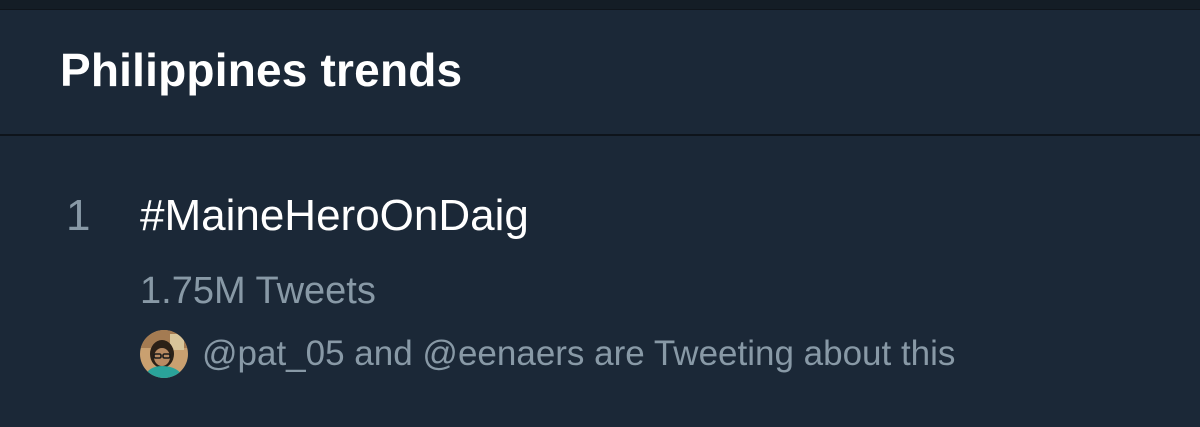 The image size is (1200, 427). Describe the element at coordinates (334, 216) in the screenshot. I see `trend-hashtag-link: #MaineHeroOnDaig` at that location.